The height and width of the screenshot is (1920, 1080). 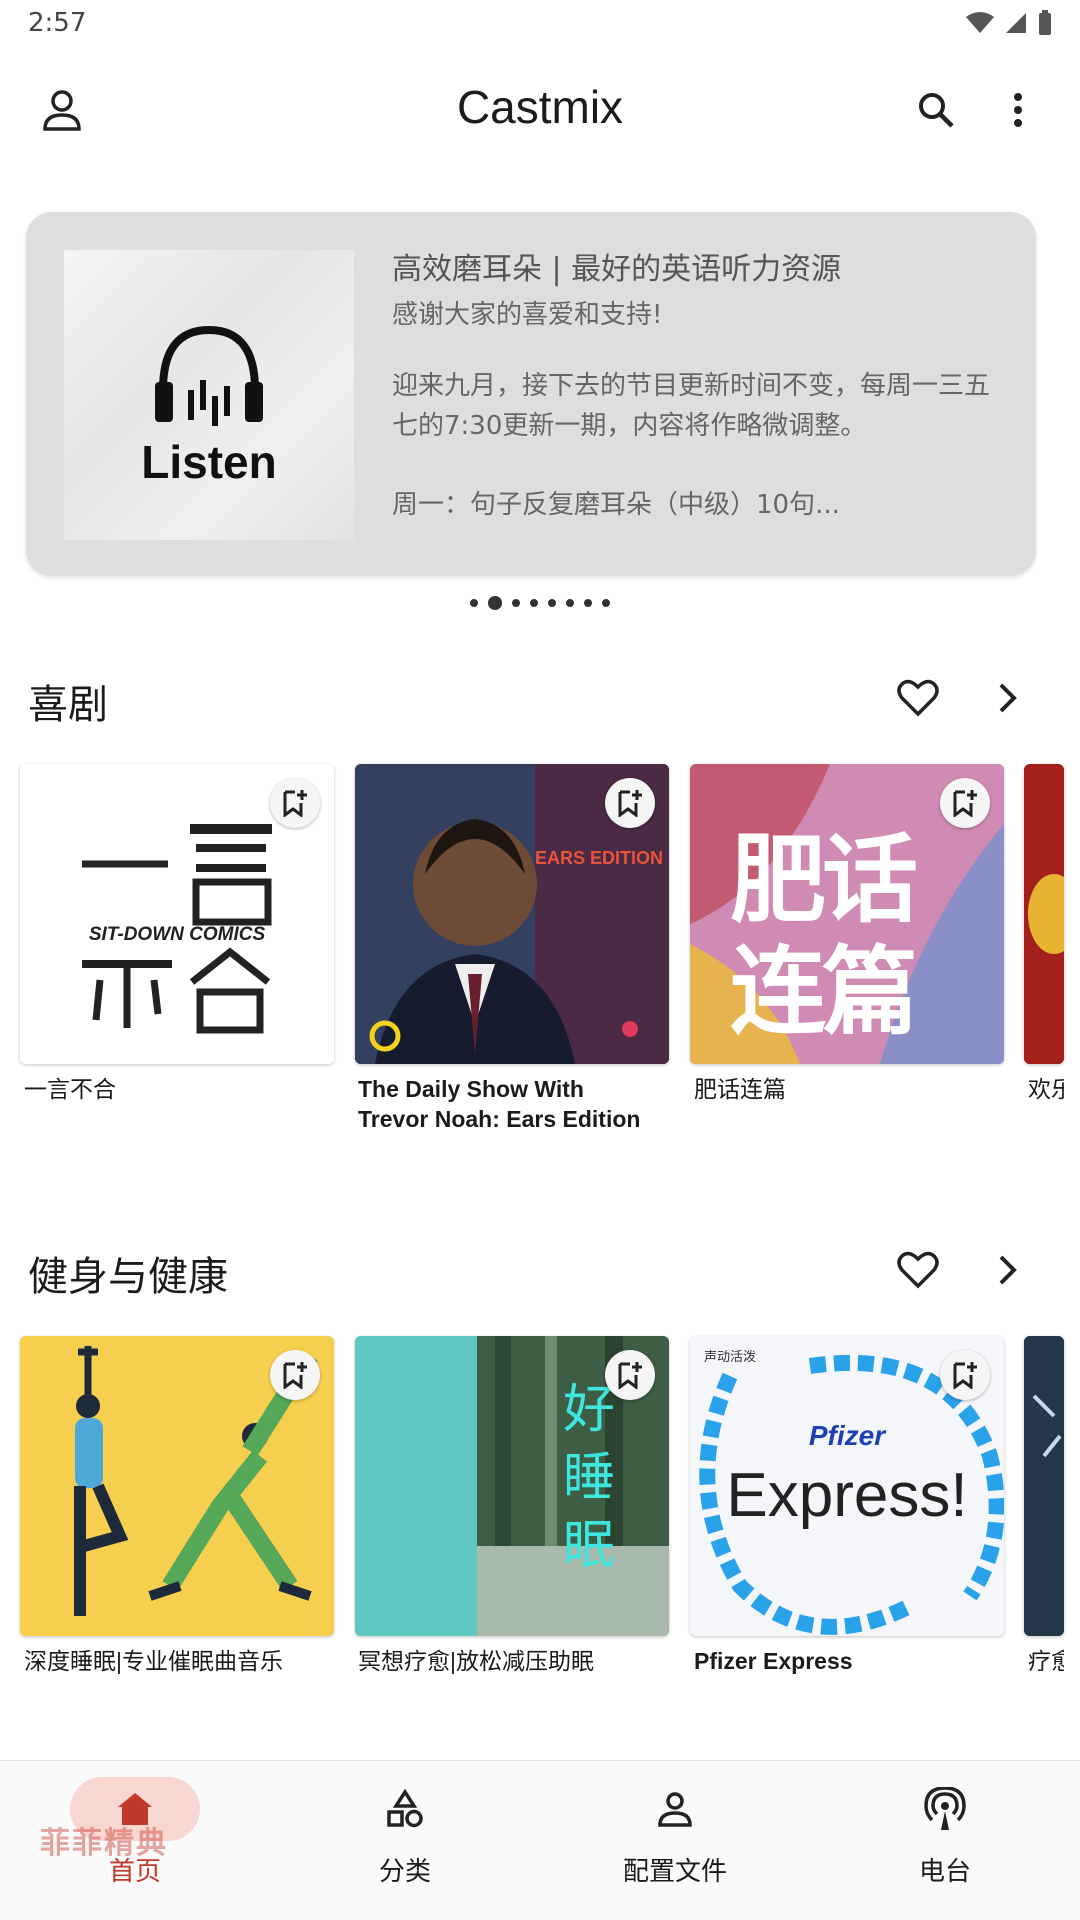 I want to click on banner-artwork-text: Listen, so click(x=209, y=462).